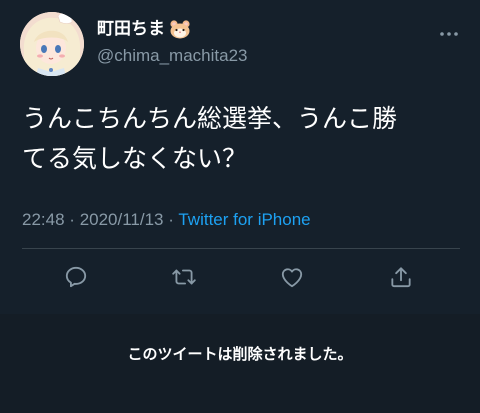  Describe the element at coordinates (122, 219) in the screenshot. I see `tweet-date: 2020/11/13` at that location.